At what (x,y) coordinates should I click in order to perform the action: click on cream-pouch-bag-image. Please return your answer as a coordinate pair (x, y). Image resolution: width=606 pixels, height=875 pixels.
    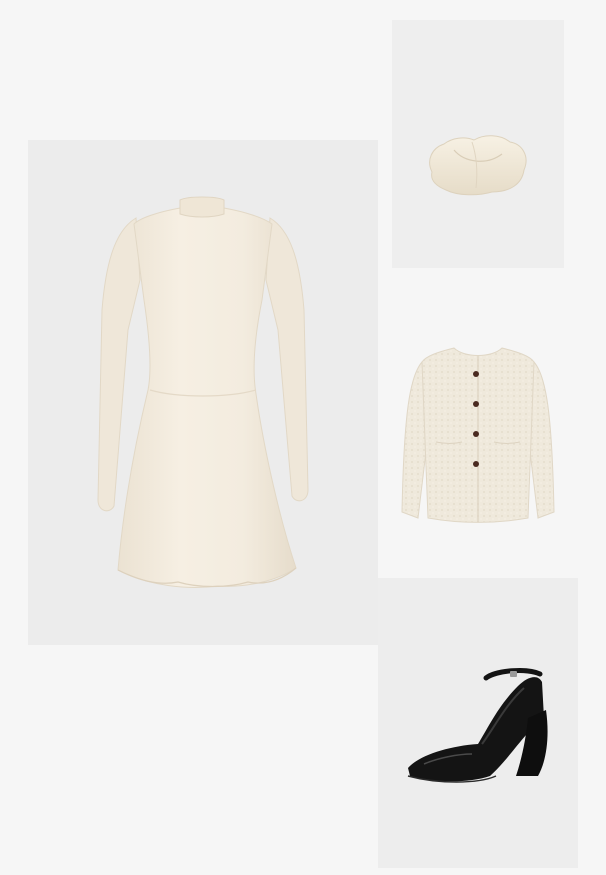
    Looking at the image, I should click on (478, 165).